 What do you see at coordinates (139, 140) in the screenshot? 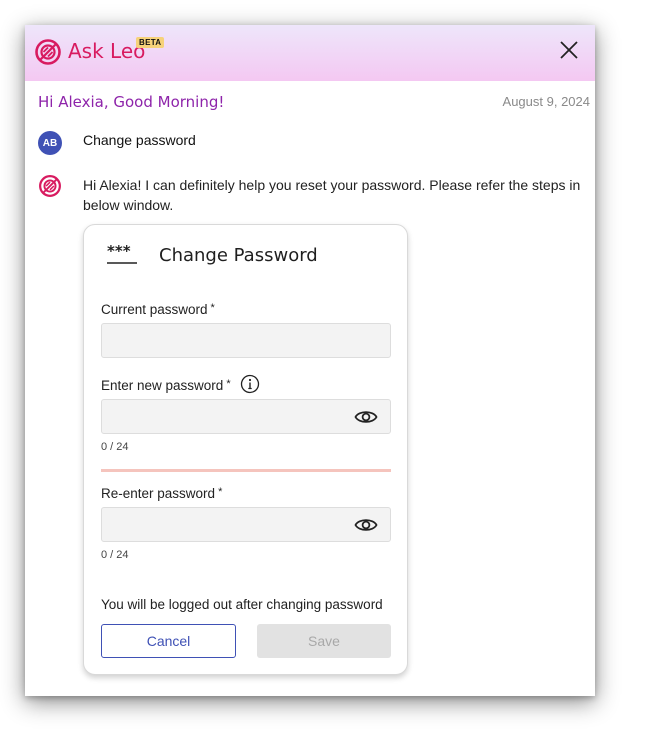
I see `user-message: Change password` at bounding box center [139, 140].